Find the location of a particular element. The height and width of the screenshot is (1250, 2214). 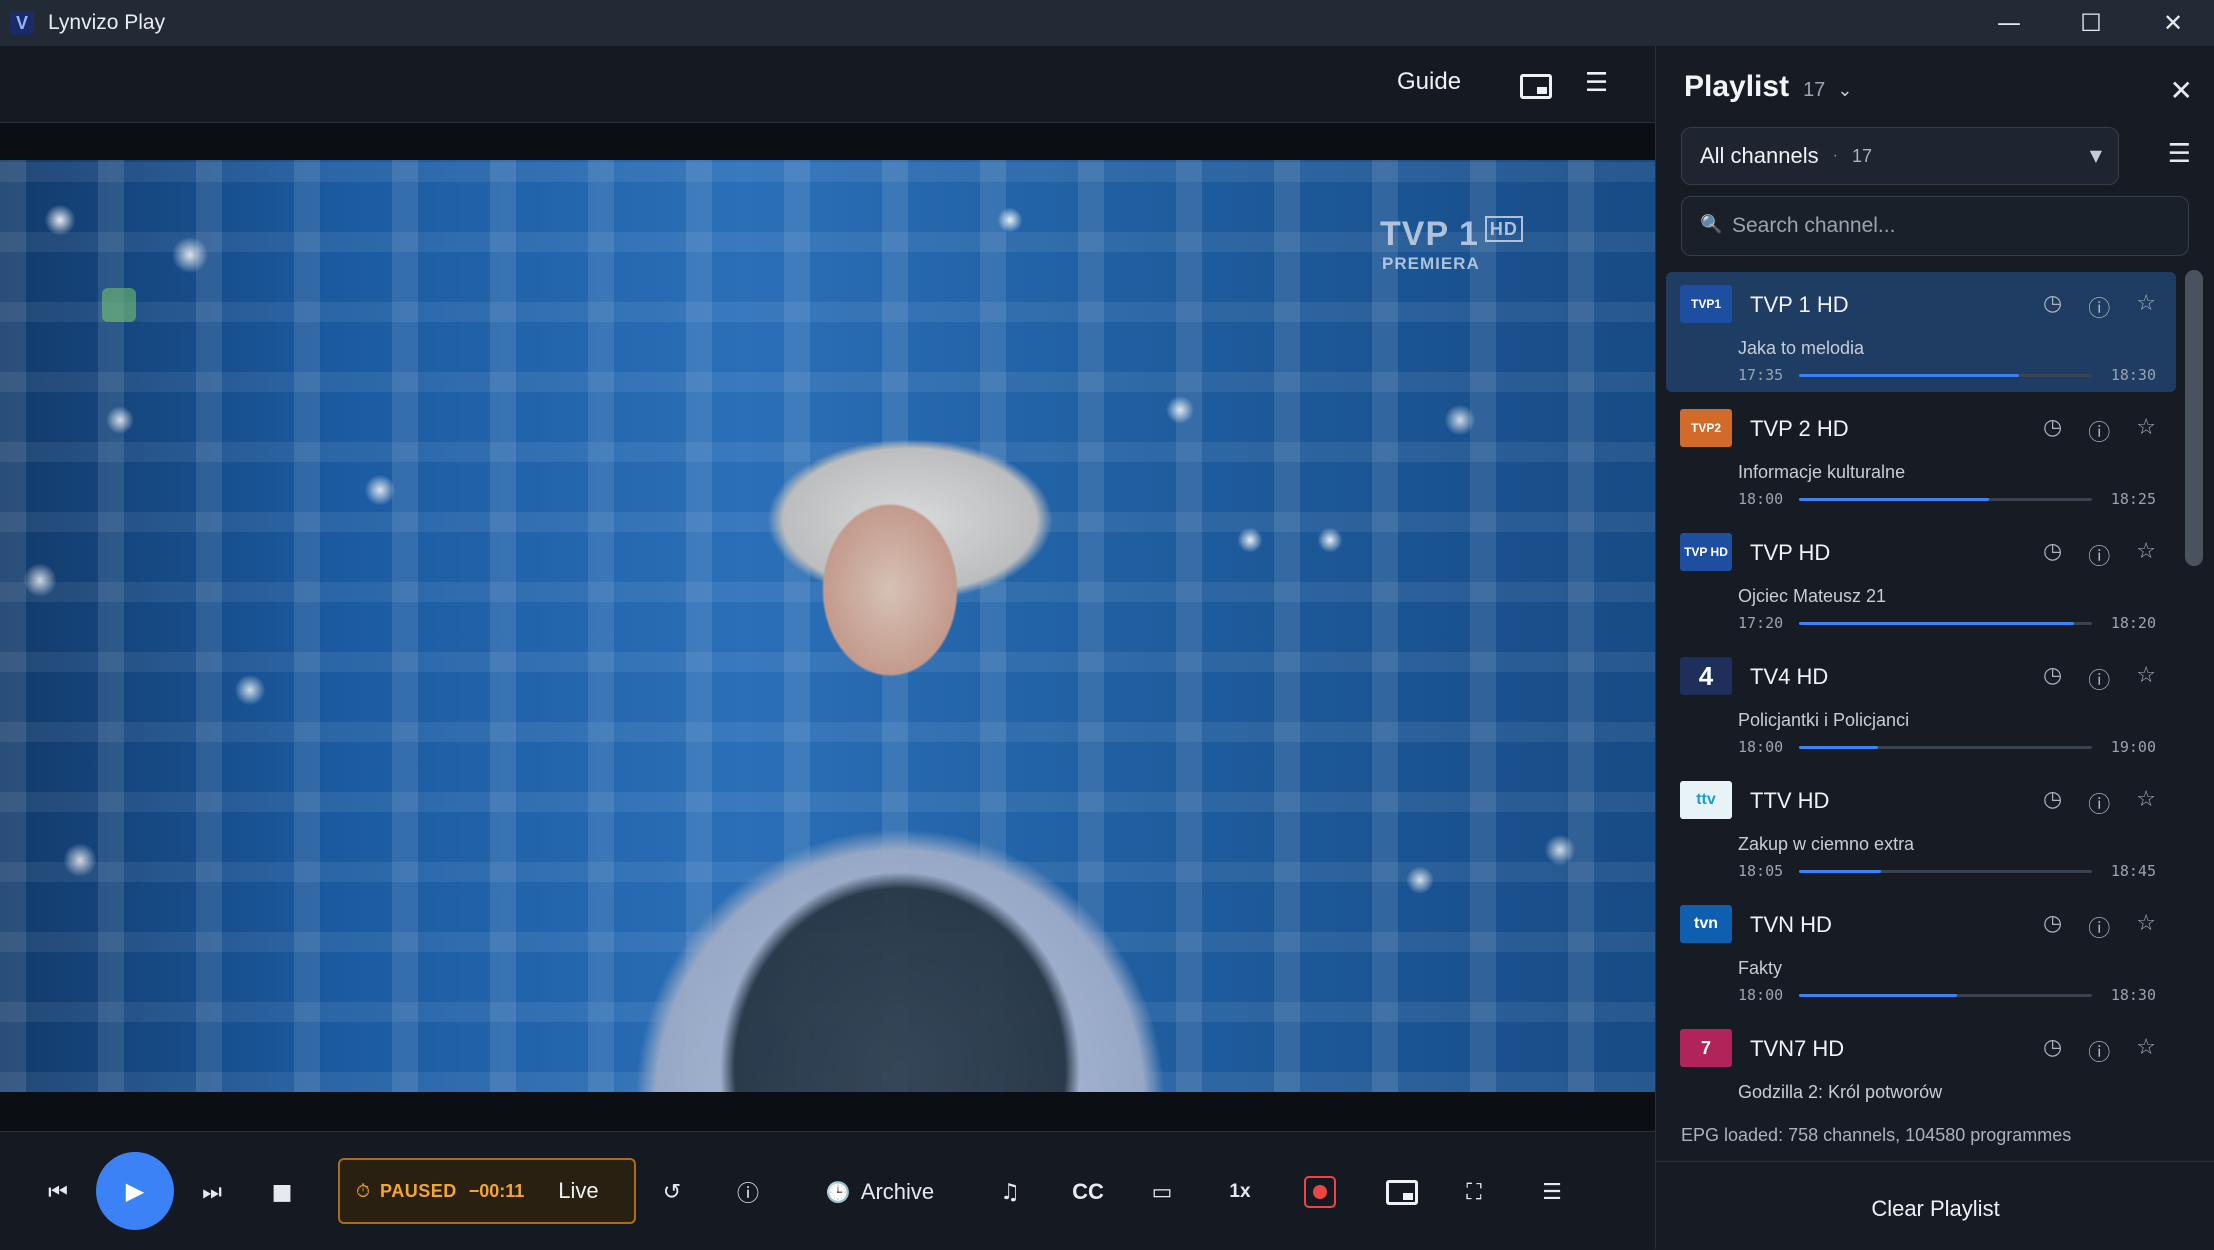

dropdown-arrow-icon: ▼ is located at coordinates (2095, 155).